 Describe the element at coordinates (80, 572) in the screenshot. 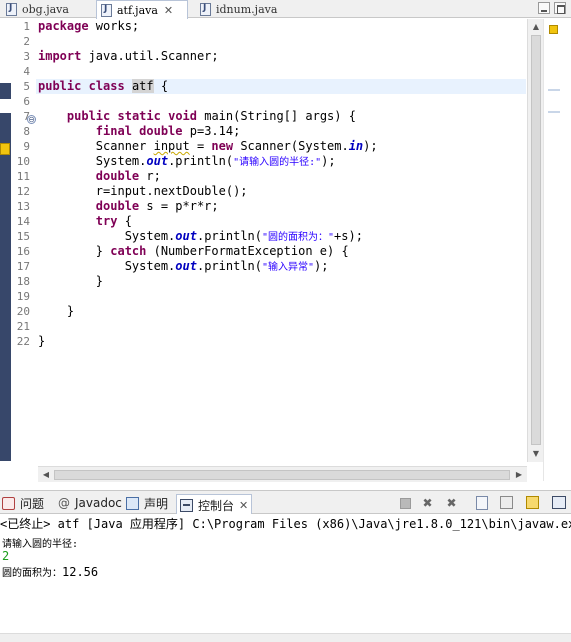

I see `result-value: 12.56` at that location.